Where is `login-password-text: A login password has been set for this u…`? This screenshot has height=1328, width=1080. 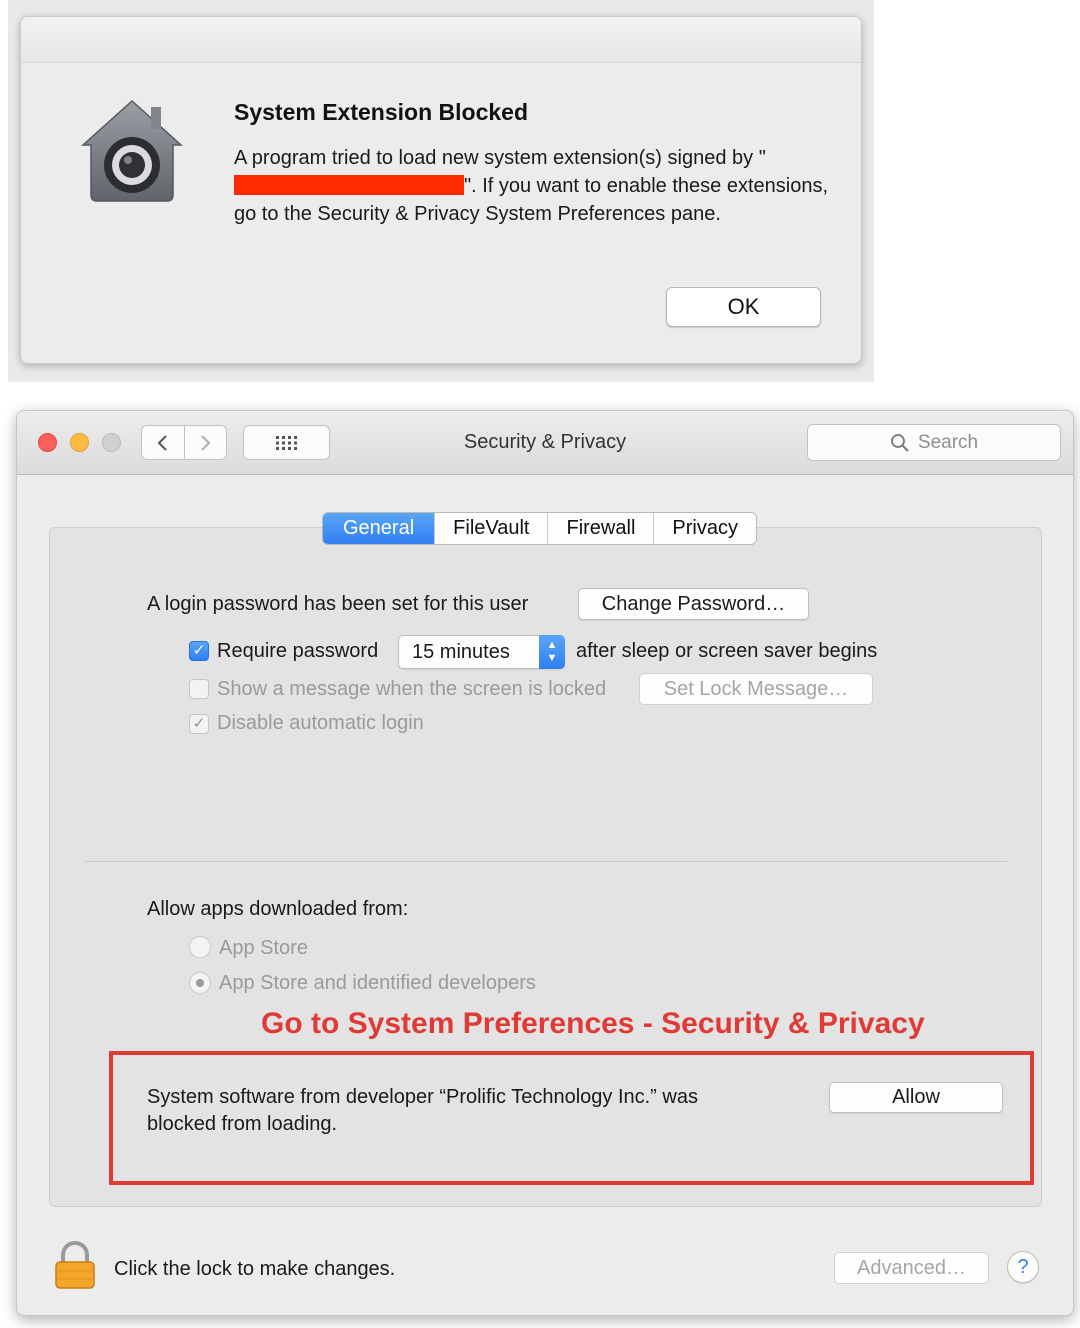 login-password-text: A login password has been set for this u… is located at coordinates (338, 604).